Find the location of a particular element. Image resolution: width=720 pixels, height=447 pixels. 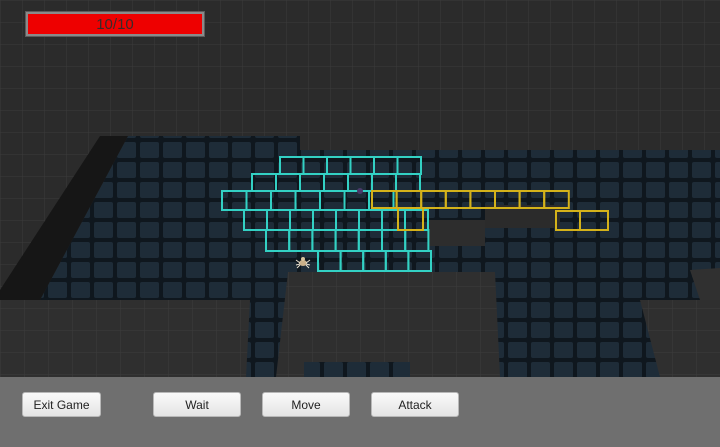

wall-block-mid is located at coordinates (456, 233).